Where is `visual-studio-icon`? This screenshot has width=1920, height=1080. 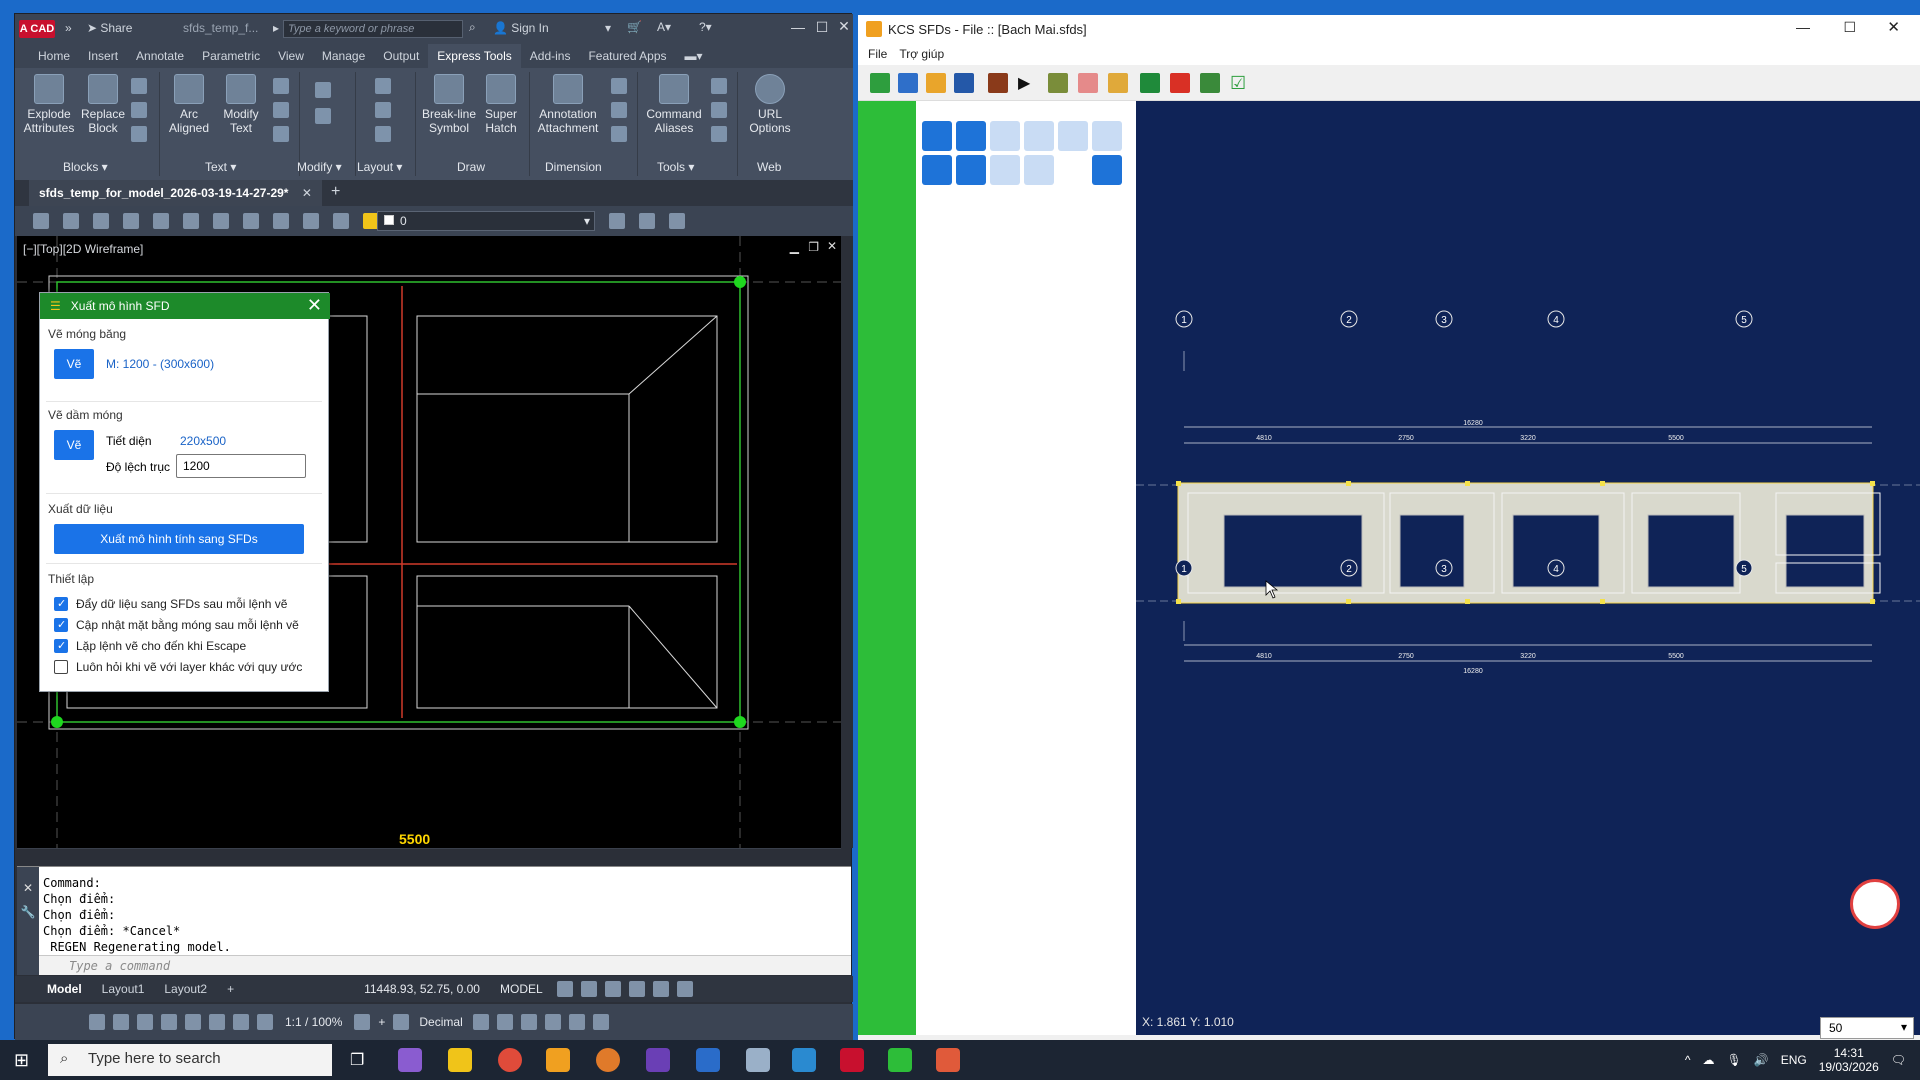
visual-studio-icon is located at coordinates (658, 1060).